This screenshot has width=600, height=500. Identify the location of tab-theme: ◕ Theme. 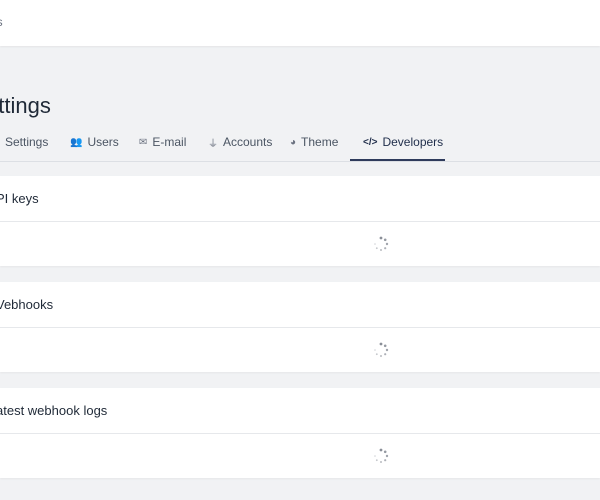
(314, 142).